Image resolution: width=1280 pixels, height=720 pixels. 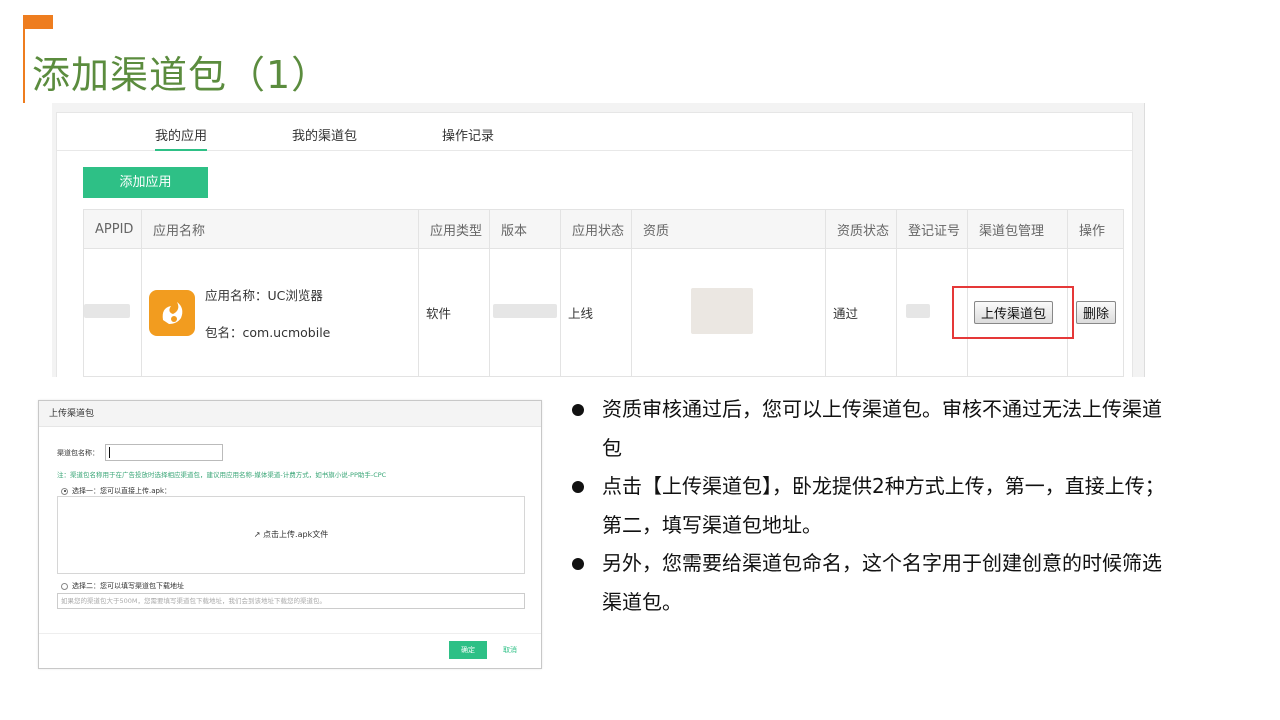 What do you see at coordinates (883, 505) in the screenshot?
I see `bullet-text: 点击【上传渠道包】，卧龙提供2种方式上传，第一，直接上传；第二，填写渠道包地址。` at bounding box center [883, 505].